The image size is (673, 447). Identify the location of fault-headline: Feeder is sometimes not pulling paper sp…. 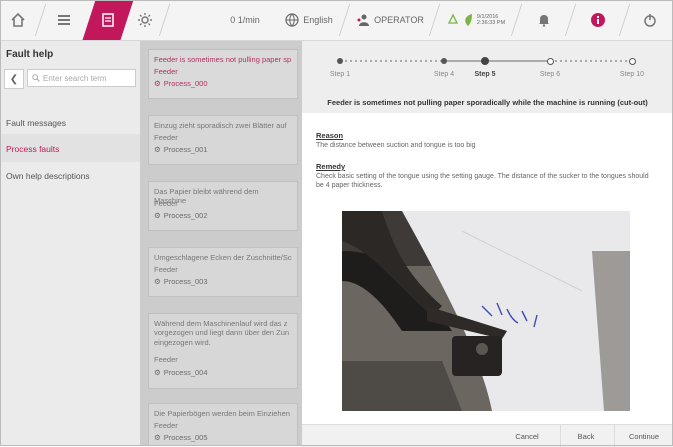
(487, 103).